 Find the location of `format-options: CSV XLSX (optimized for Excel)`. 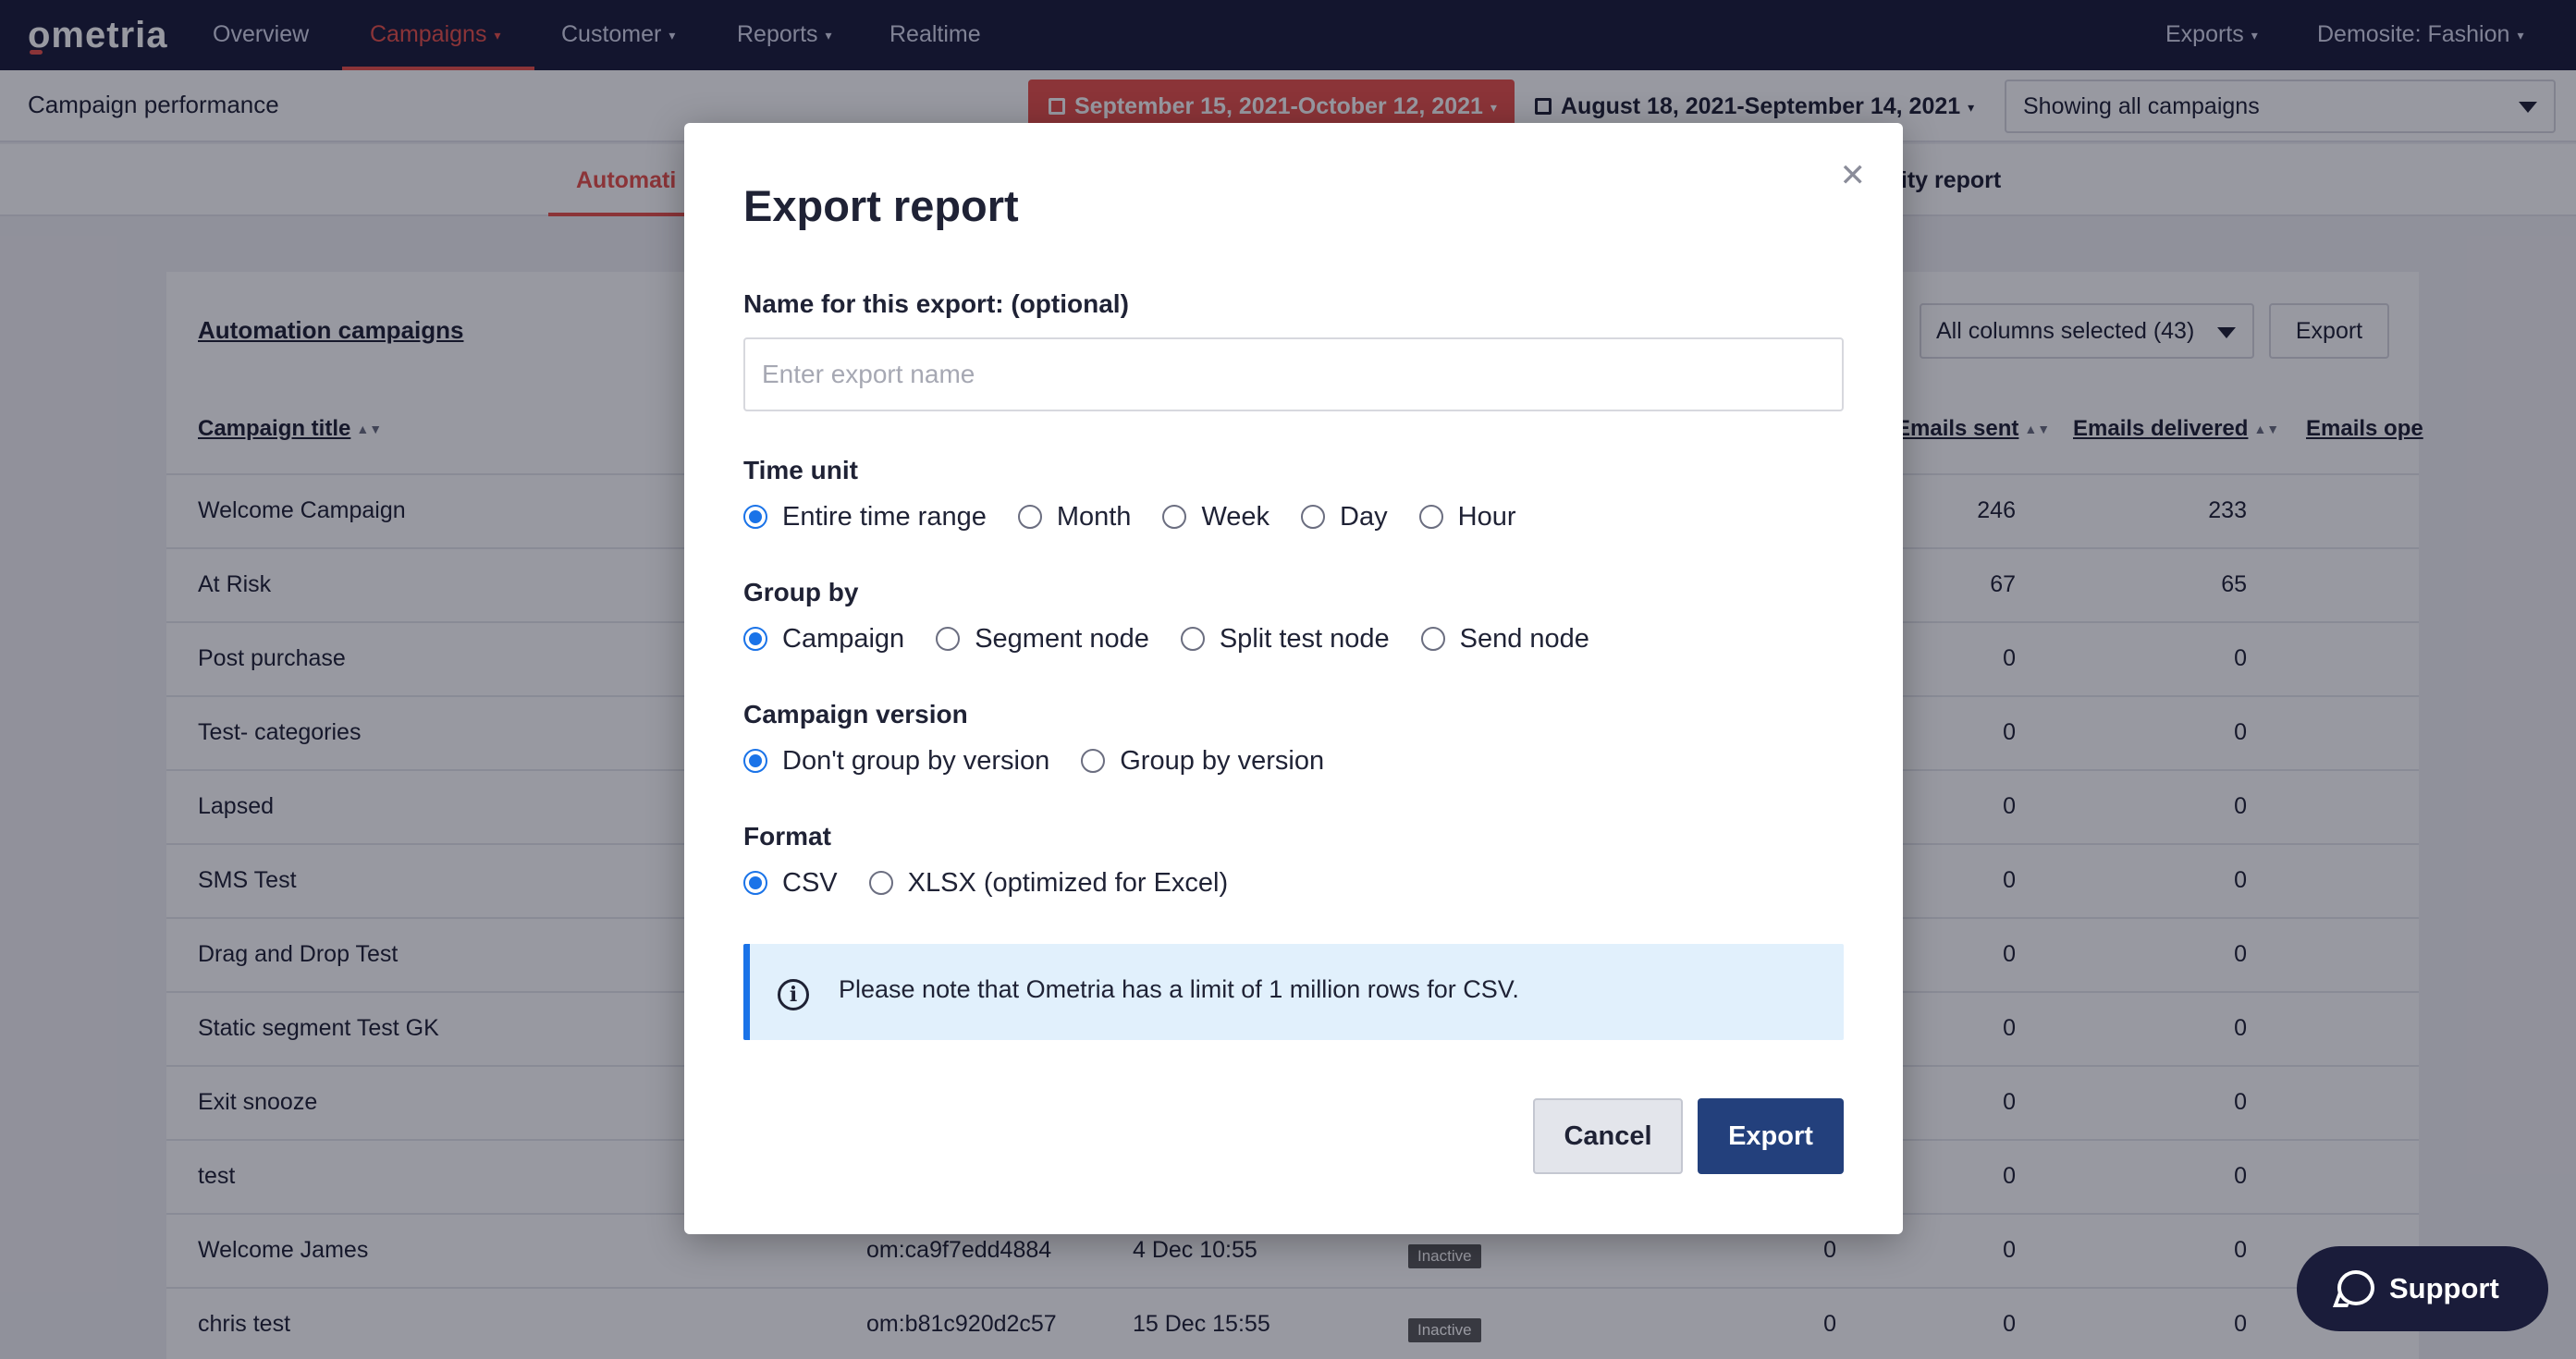

format-options: CSV XLSX (optimized for Excel) is located at coordinates (1001, 882).